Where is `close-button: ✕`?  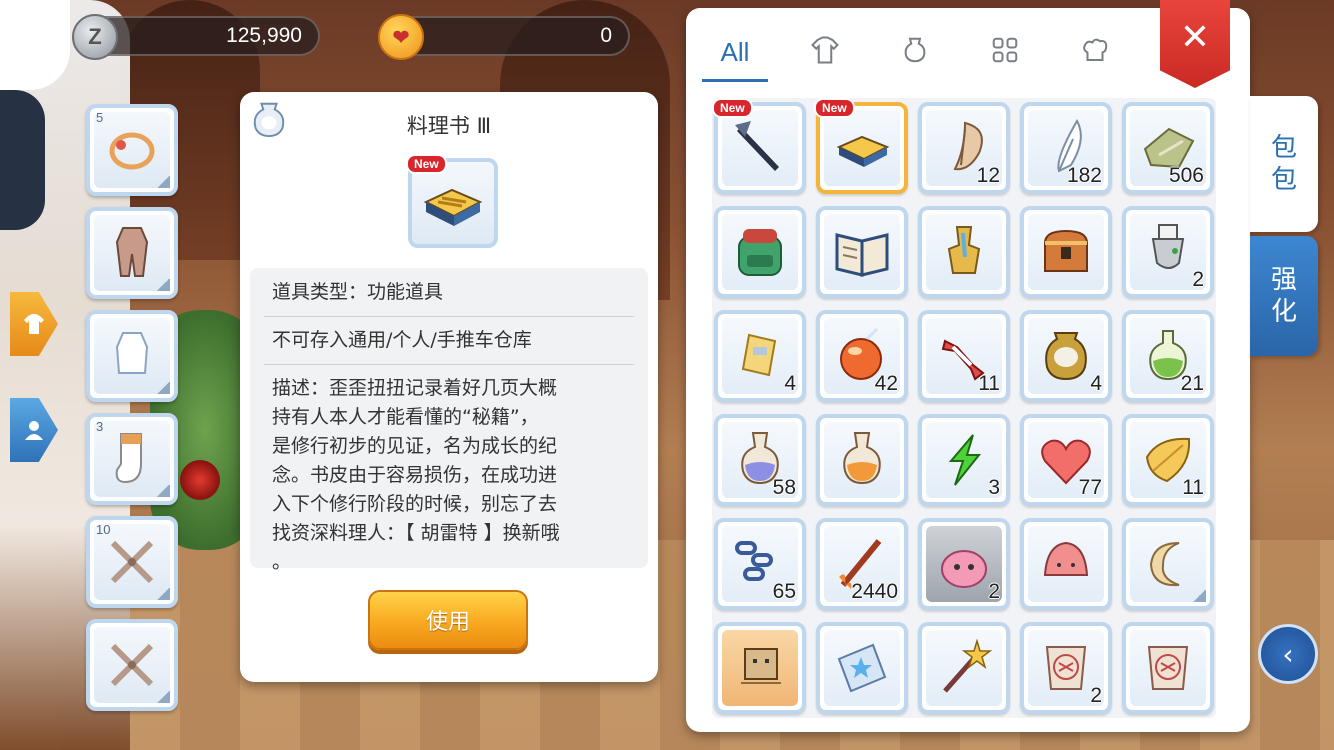
close-button: ✕ is located at coordinates (1195, 44).